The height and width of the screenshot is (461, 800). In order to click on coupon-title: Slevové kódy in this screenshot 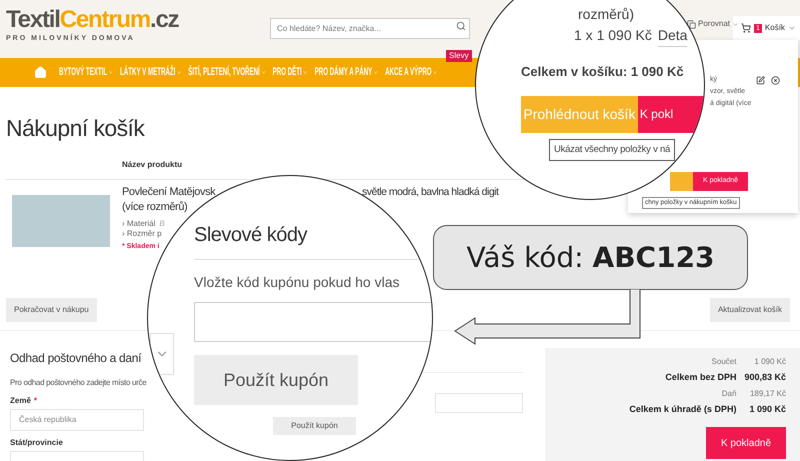, I will do `click(250, 235)`.